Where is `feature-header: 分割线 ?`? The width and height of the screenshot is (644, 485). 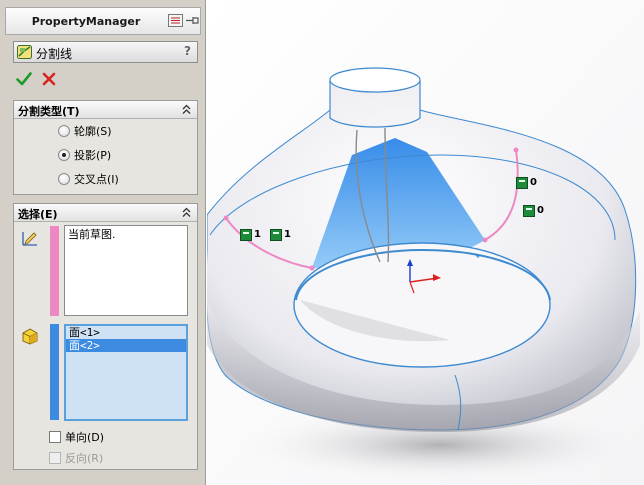 feature-header: 分割线 ? is located at coordinates (105, 52).